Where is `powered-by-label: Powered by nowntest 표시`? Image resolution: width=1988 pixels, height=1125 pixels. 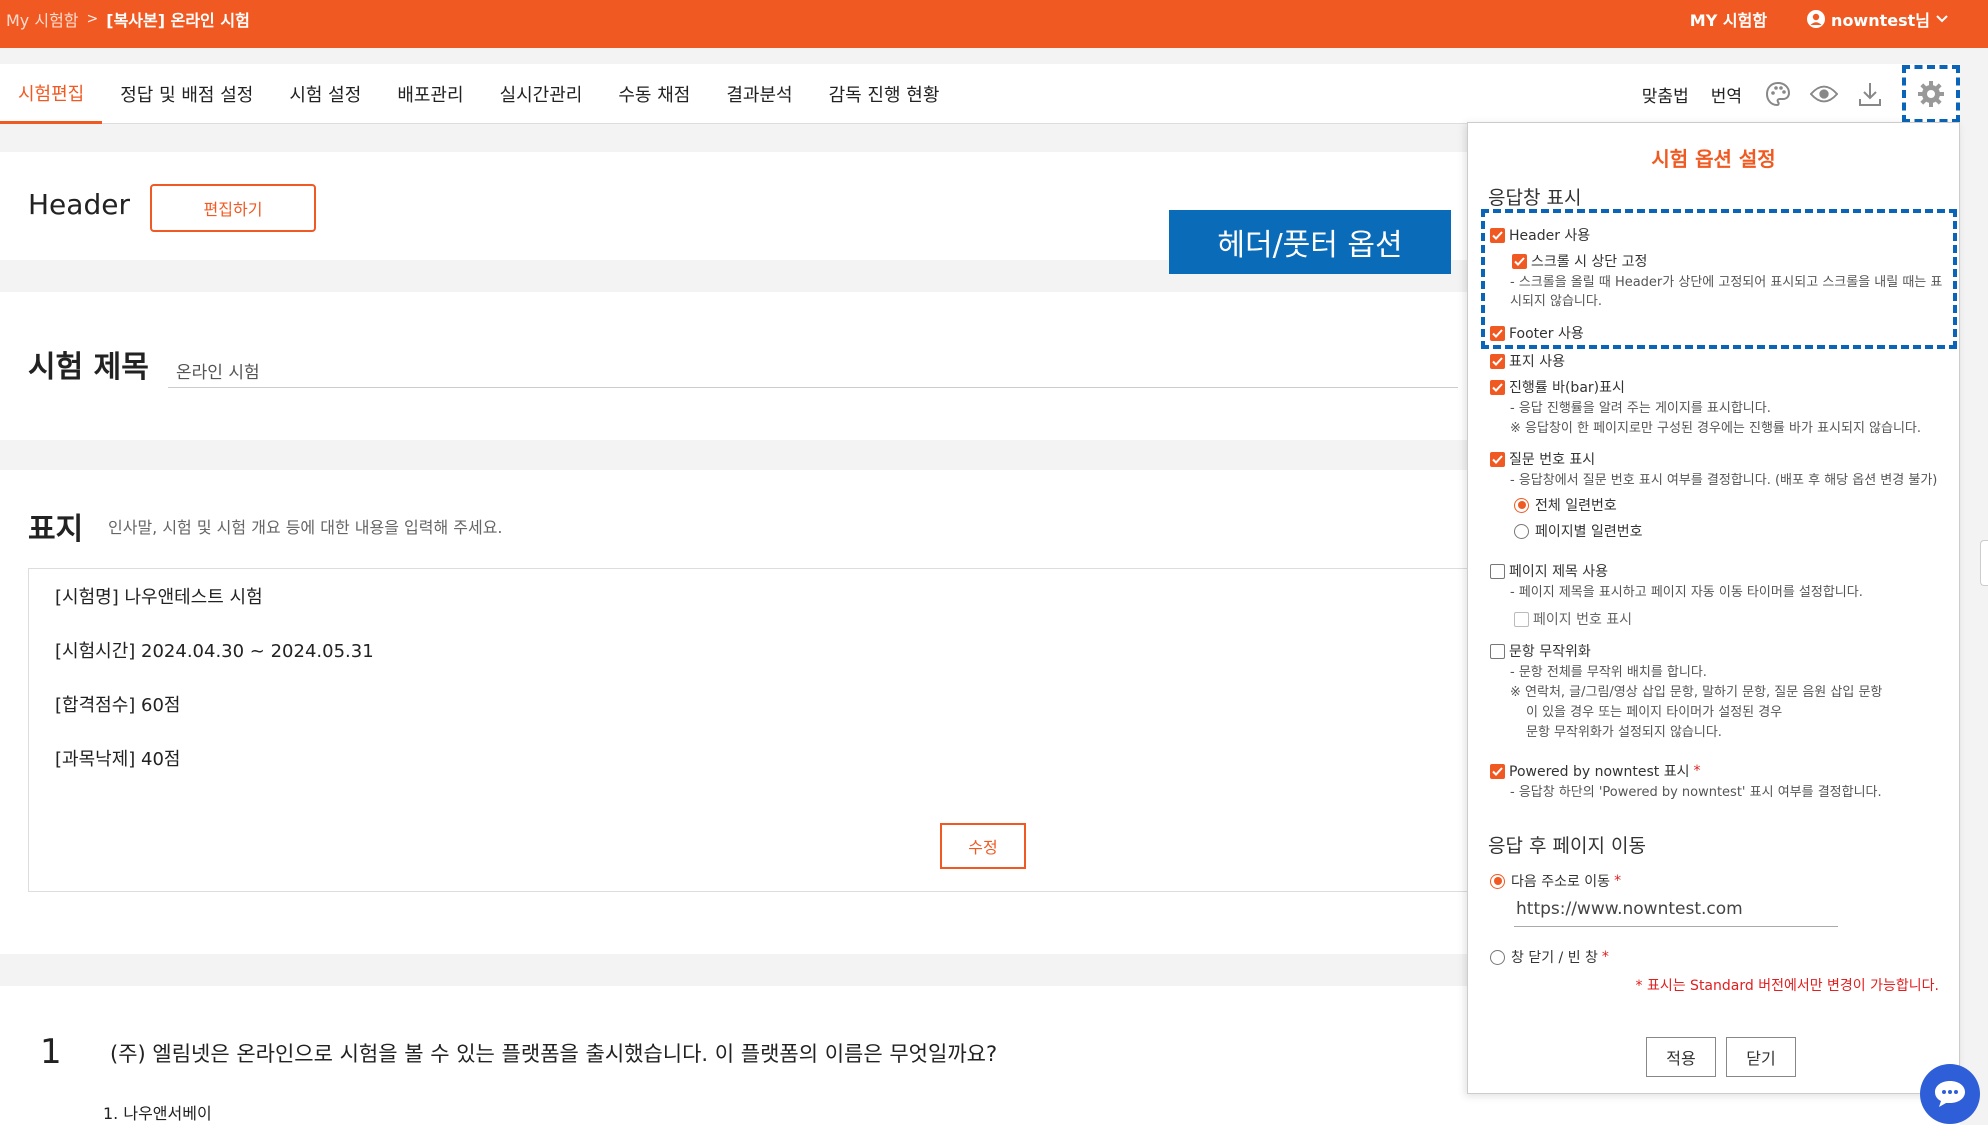 powered-by-label: Powered by nowntest 표시 is located at coordinates (1599, 772).